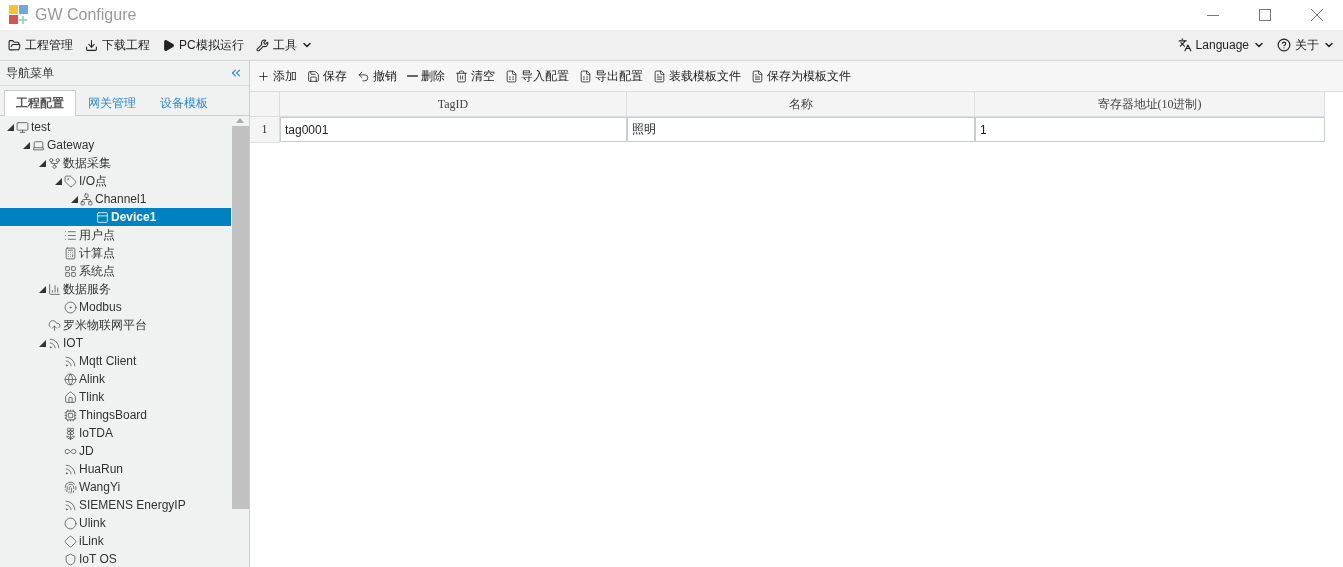 The width and height of the screenshot is (1343, 567). Describe the element at coordinates (115, 343) in the screenshot. I see `tree-item: IOT` at that location.